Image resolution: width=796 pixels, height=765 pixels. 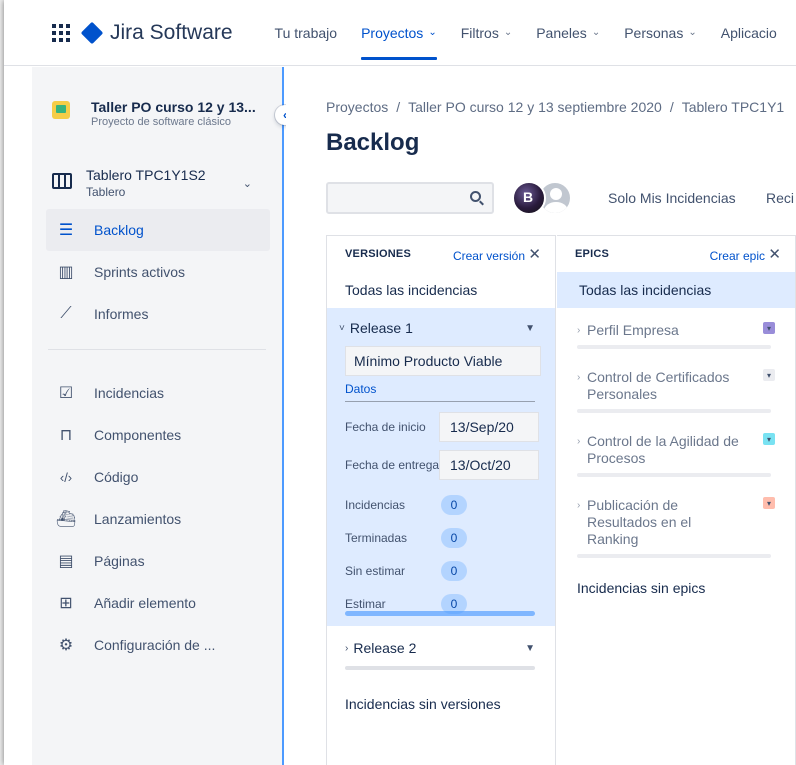 I want to click on board-name: Tablero TPC1Y1S2, so click(x=146, y=175).